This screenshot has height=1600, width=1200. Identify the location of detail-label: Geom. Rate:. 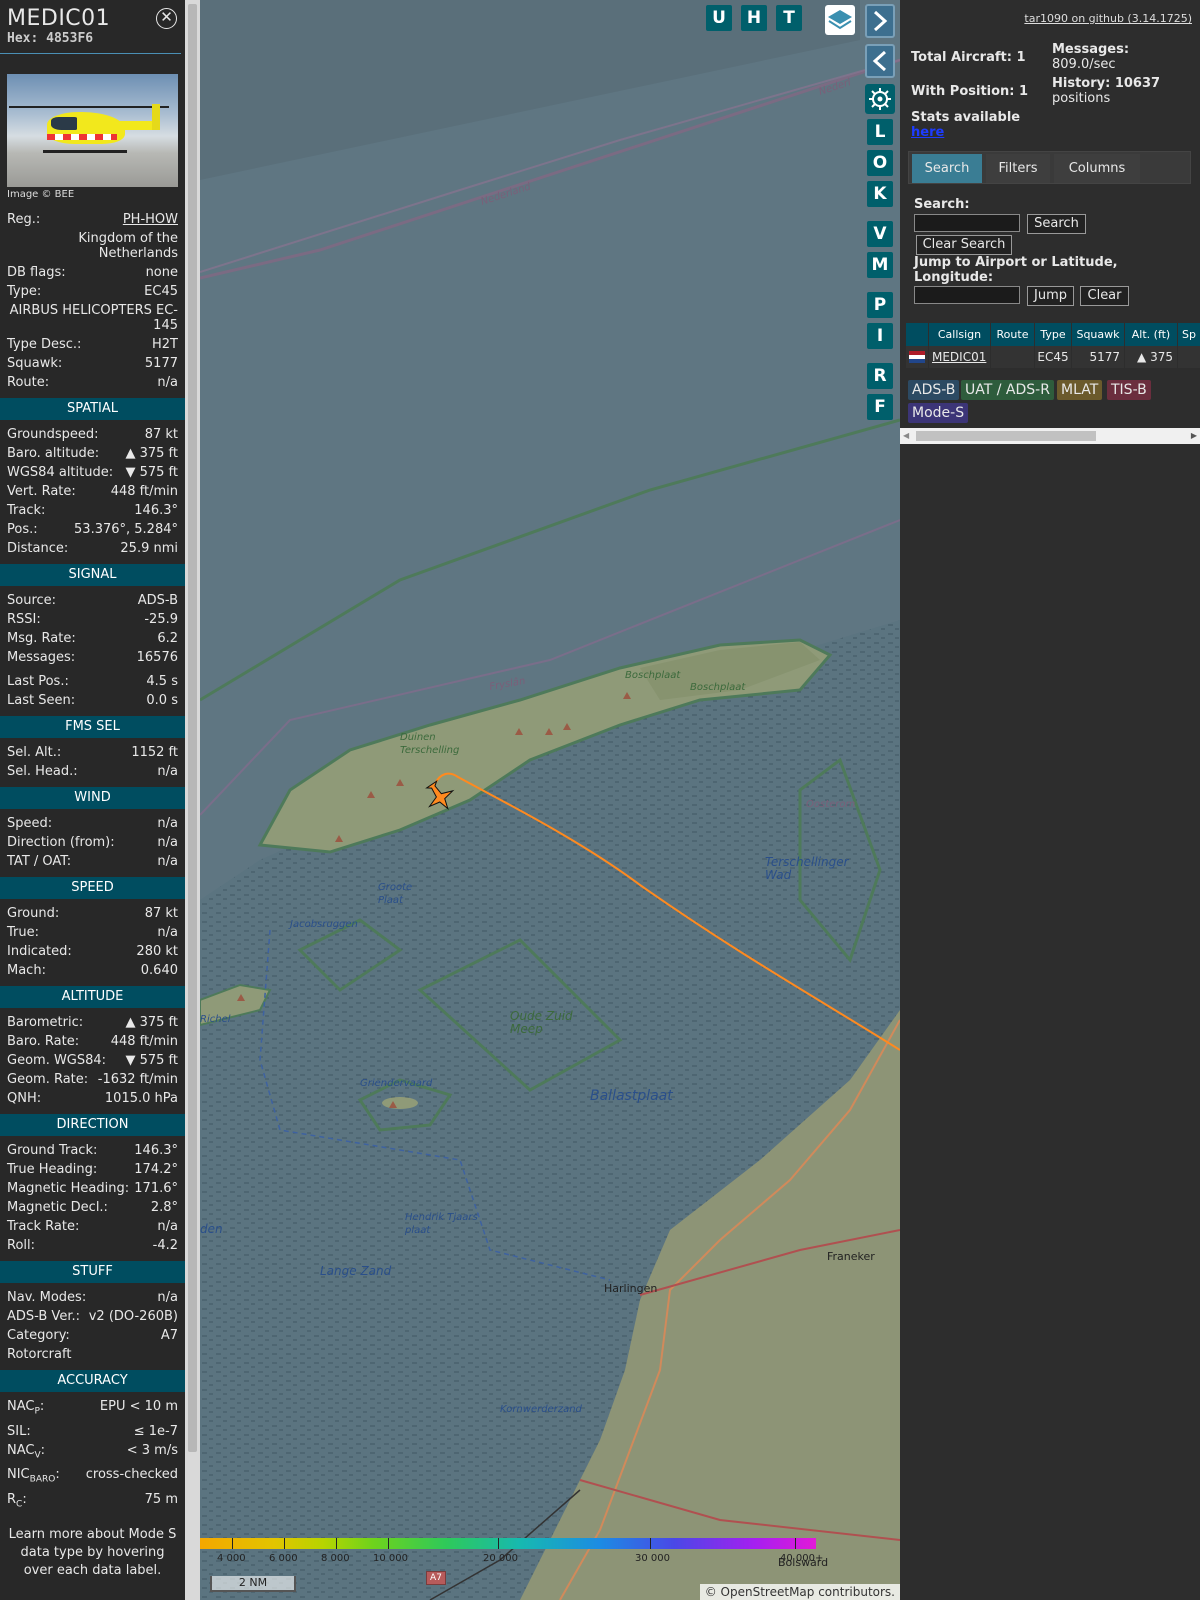
(47, 1079).